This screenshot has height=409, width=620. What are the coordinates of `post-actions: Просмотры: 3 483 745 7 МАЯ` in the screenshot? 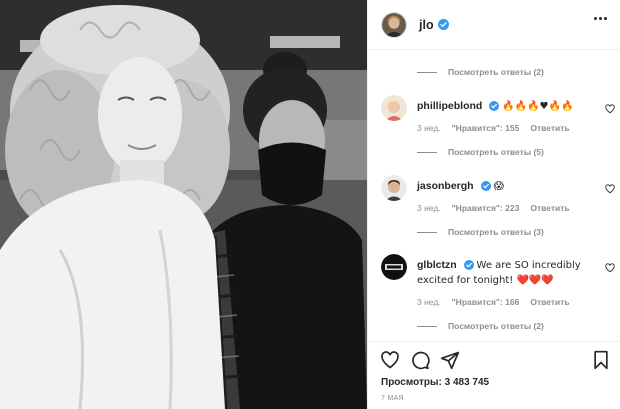 It's located at (494, 375).